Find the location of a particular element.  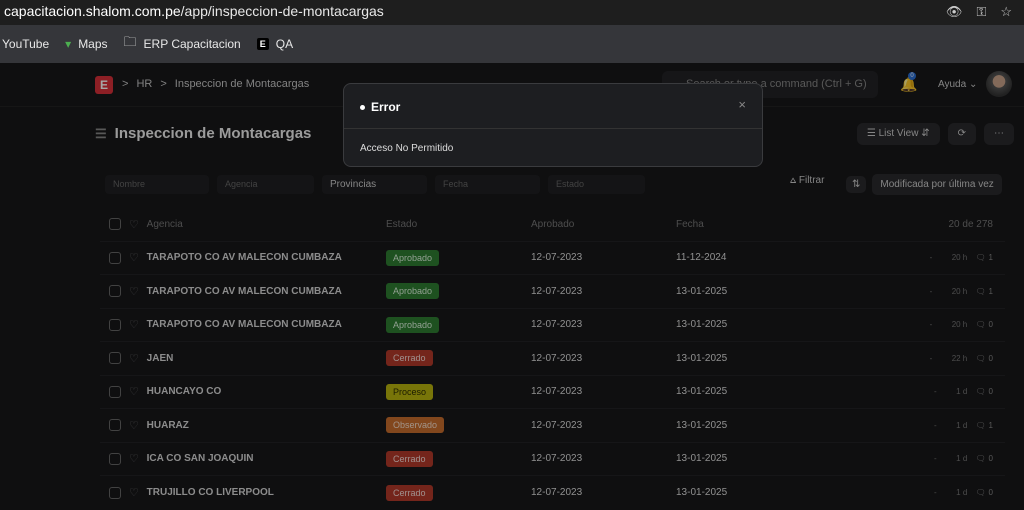

erp-logo-icon: E is located at coordinates (262, 44).